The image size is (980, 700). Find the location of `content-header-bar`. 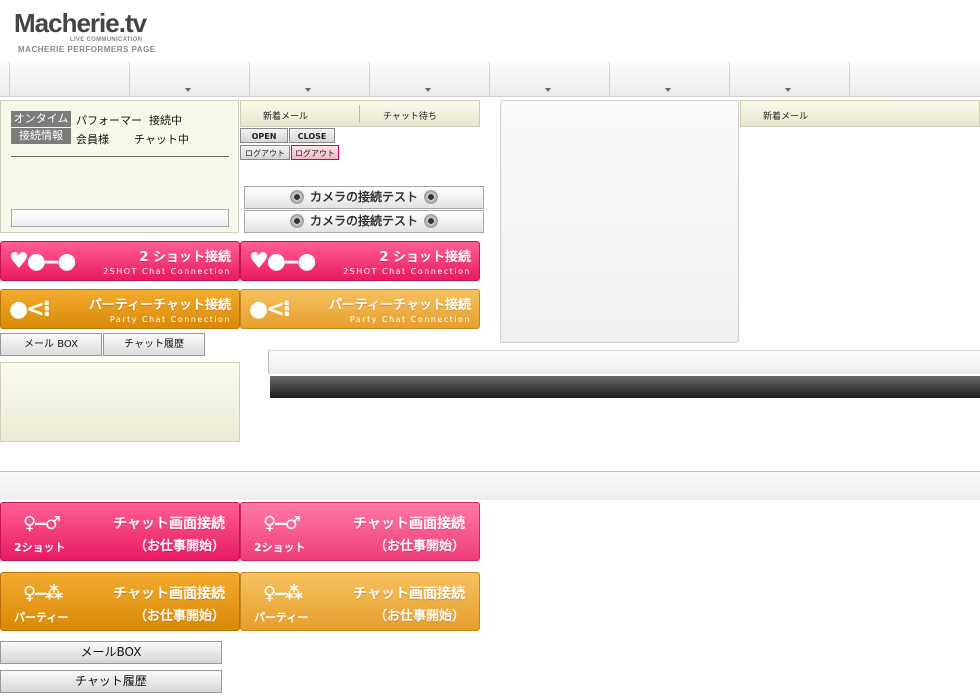

content-header-bar is located at coordinates (624, 362).